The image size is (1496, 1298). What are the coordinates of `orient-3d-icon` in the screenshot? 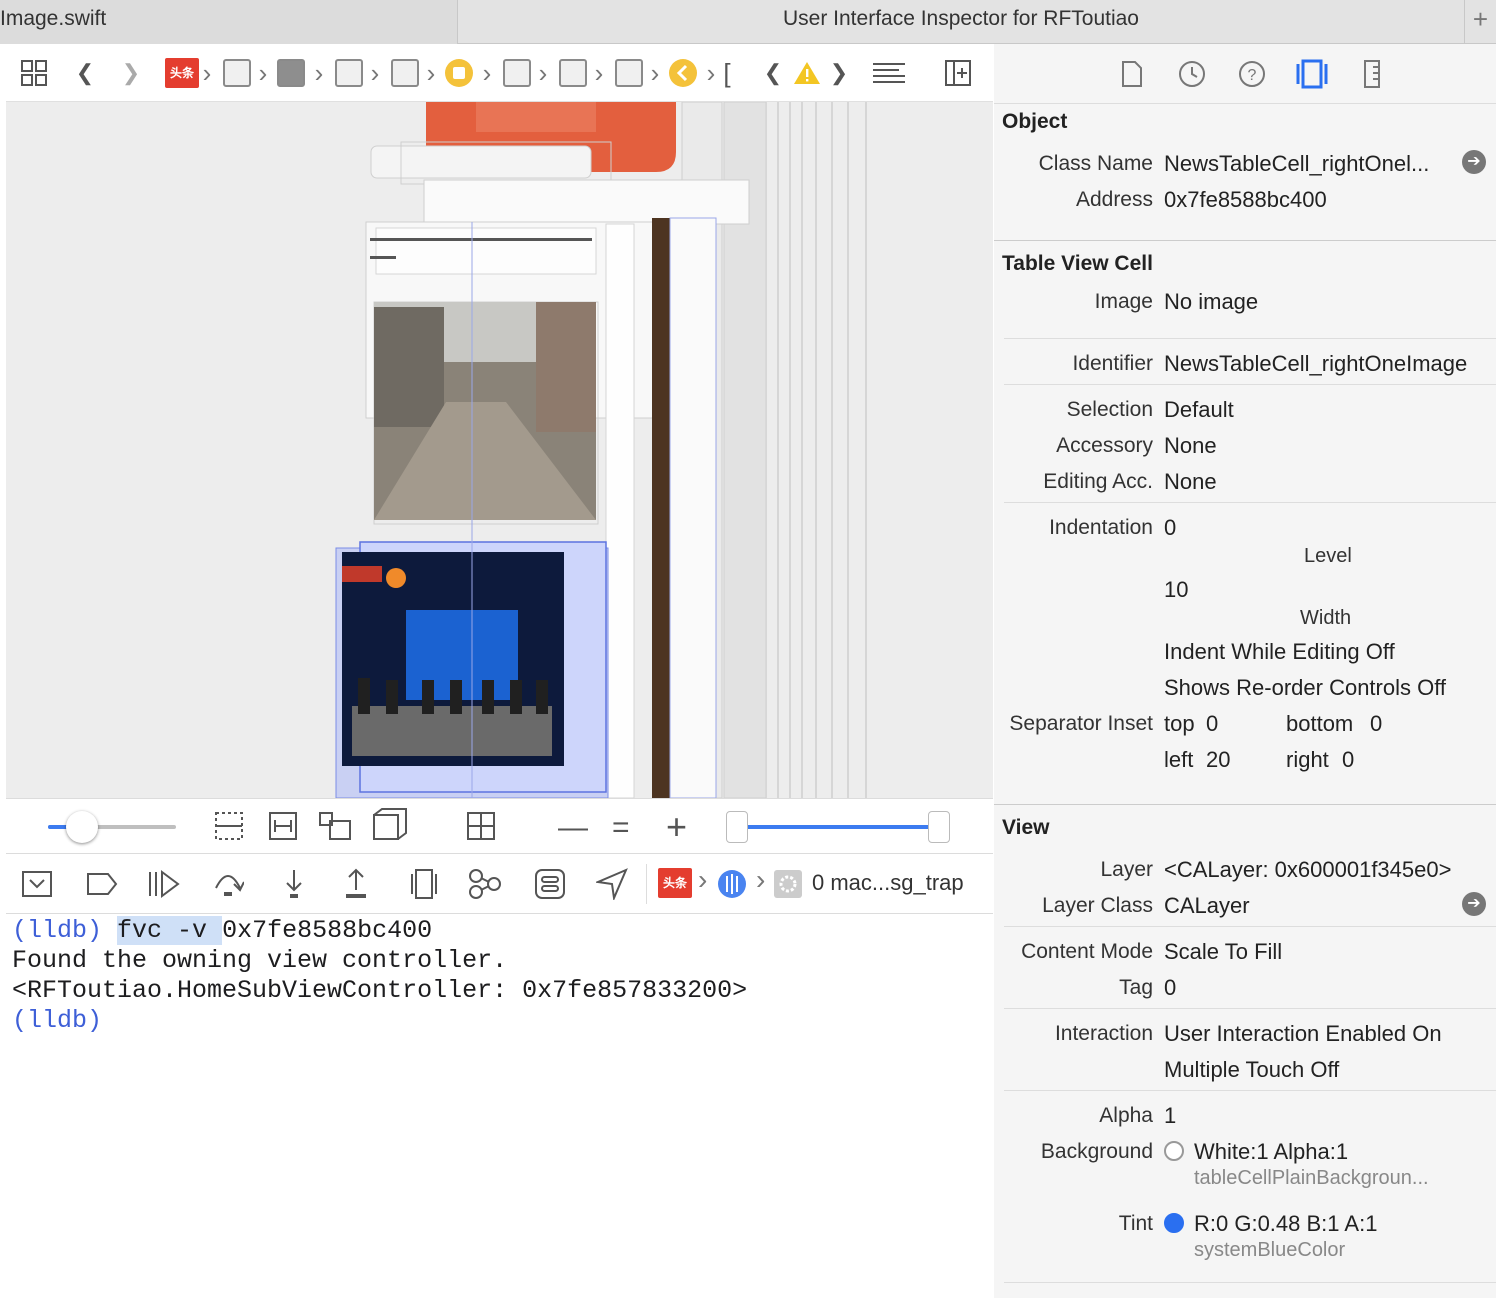 It's located at (390, 826).